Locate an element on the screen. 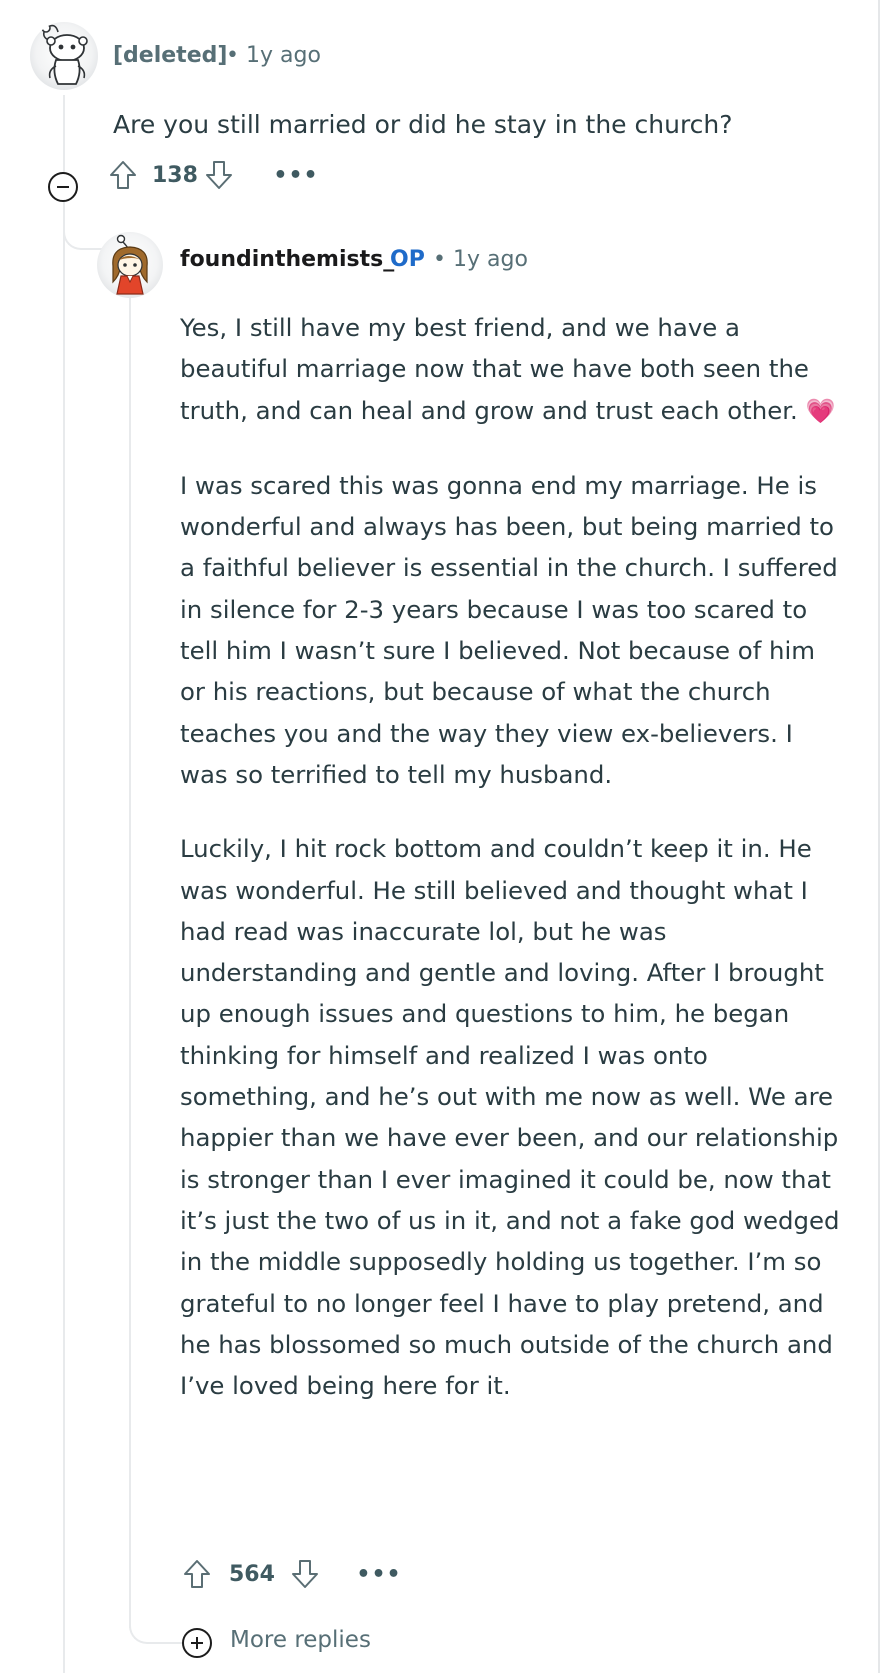 Image resolution: width=880 pixels, height=1673 pixels. thread-line-reply is located at coordinates (130, 958).